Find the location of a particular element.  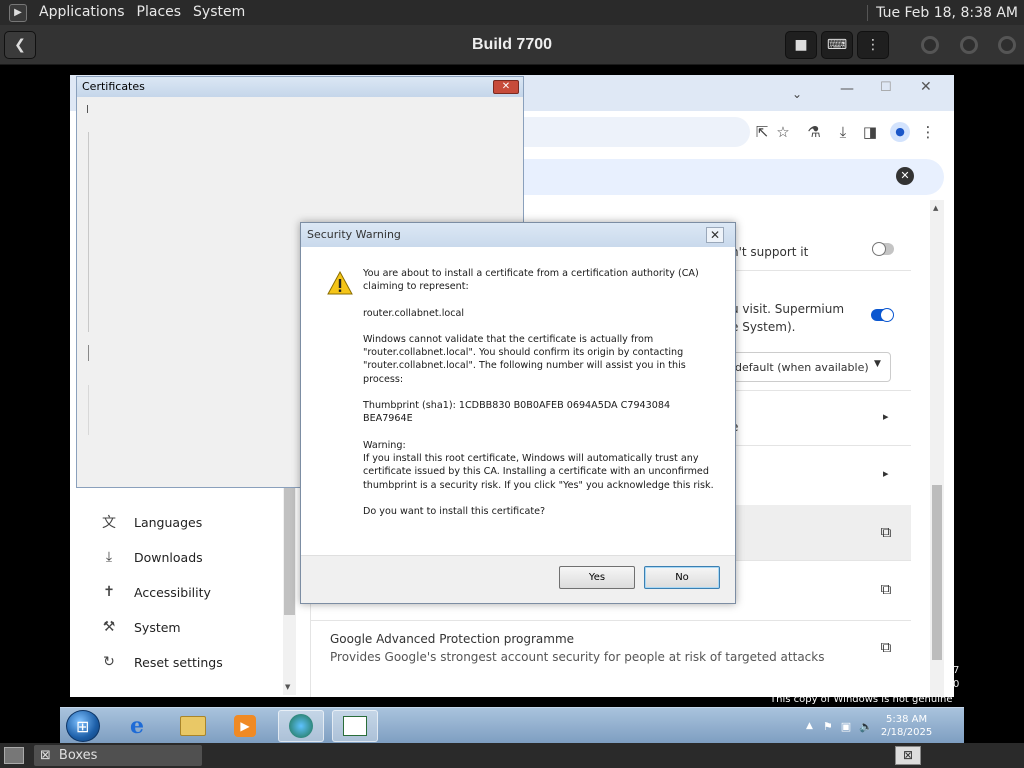

sidebar-item-label: System is located at coordinates (157, 627).